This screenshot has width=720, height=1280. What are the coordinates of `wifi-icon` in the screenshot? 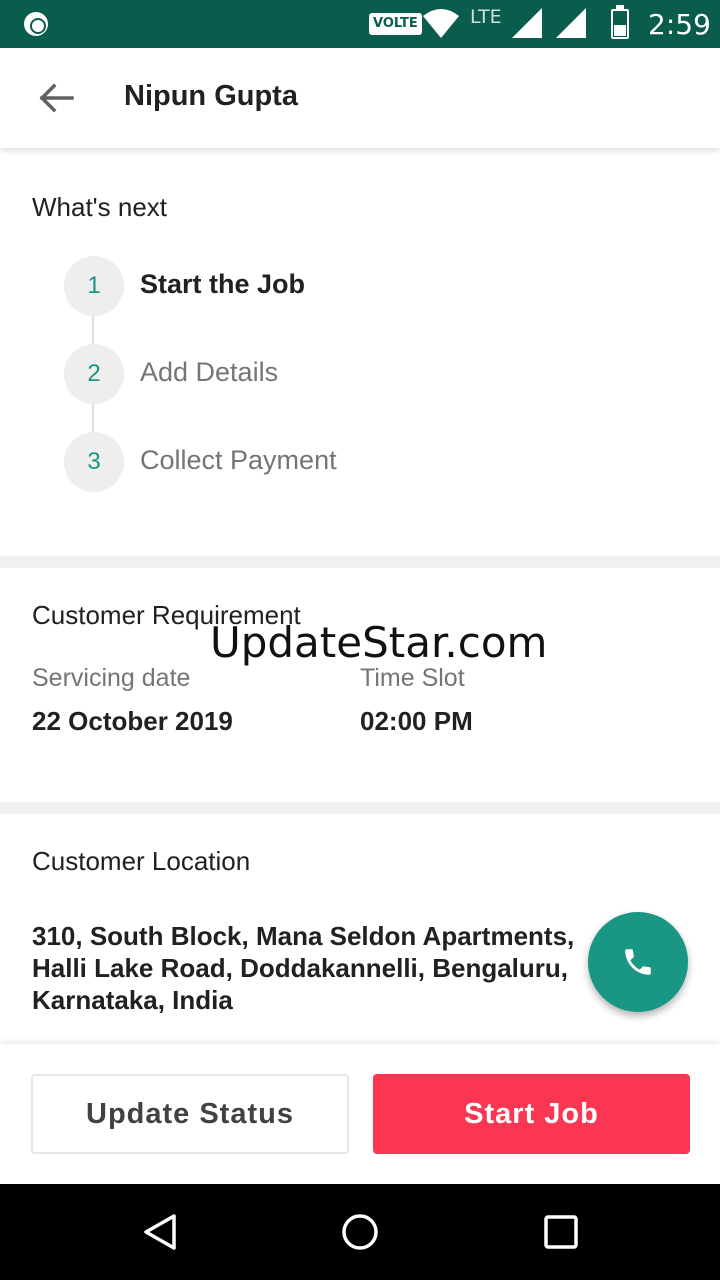 It's located at (441, 23).